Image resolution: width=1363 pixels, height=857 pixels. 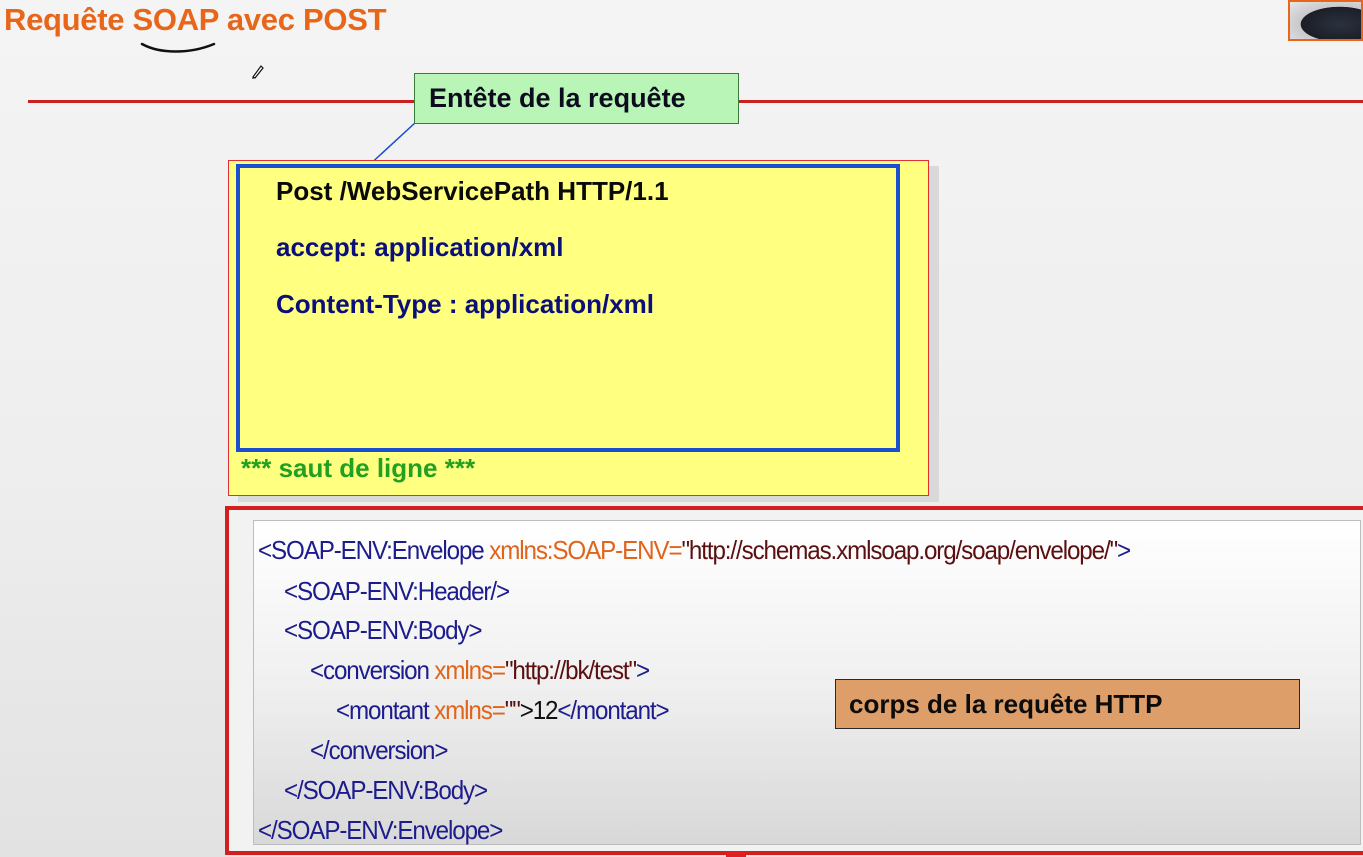 What do you see at coordinates (512, 710) in the screenshot?
I see `xml-attr-value: ""` at bounding box center [512, 710].